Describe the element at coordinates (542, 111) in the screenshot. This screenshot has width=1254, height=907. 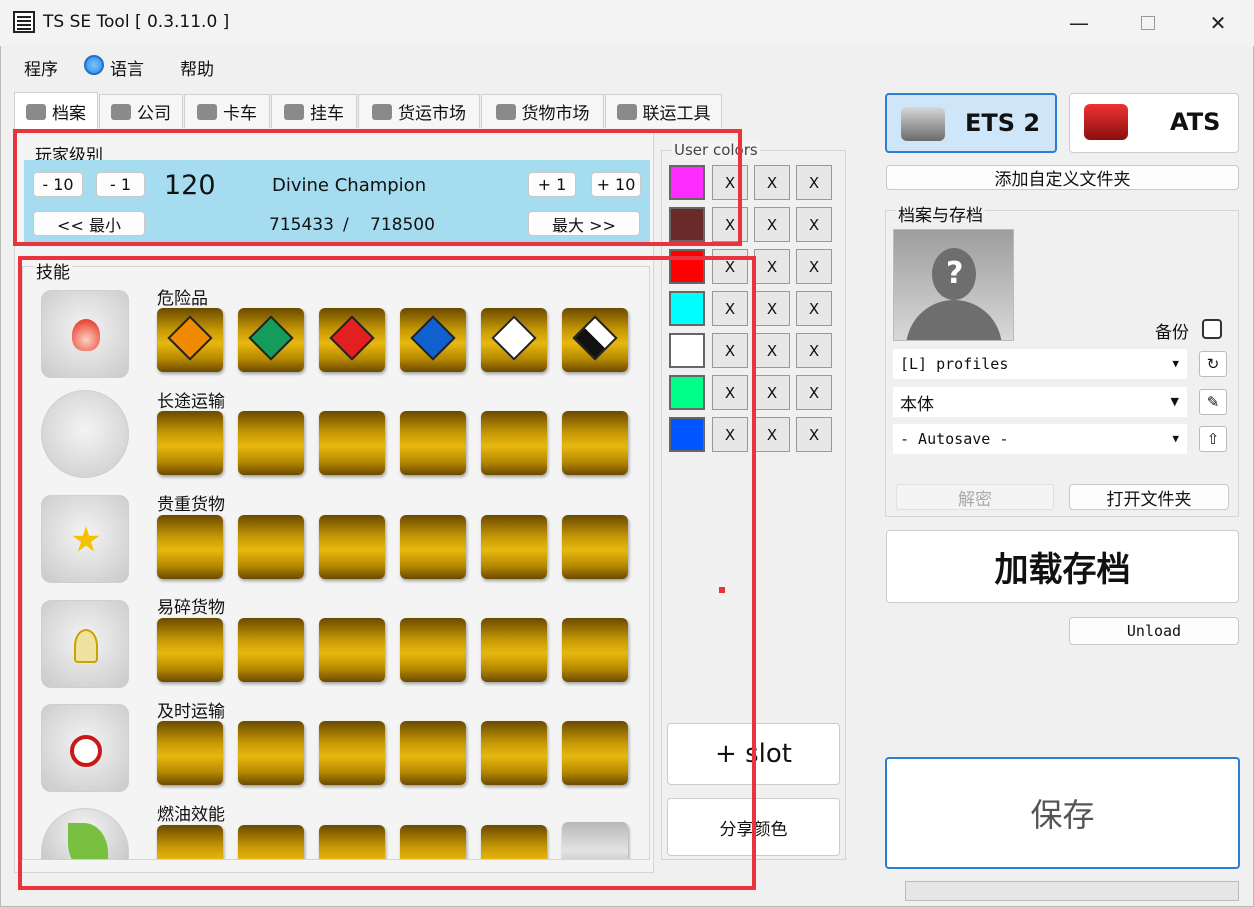
I see `tab-cargo-market: 货物市场` at that location.